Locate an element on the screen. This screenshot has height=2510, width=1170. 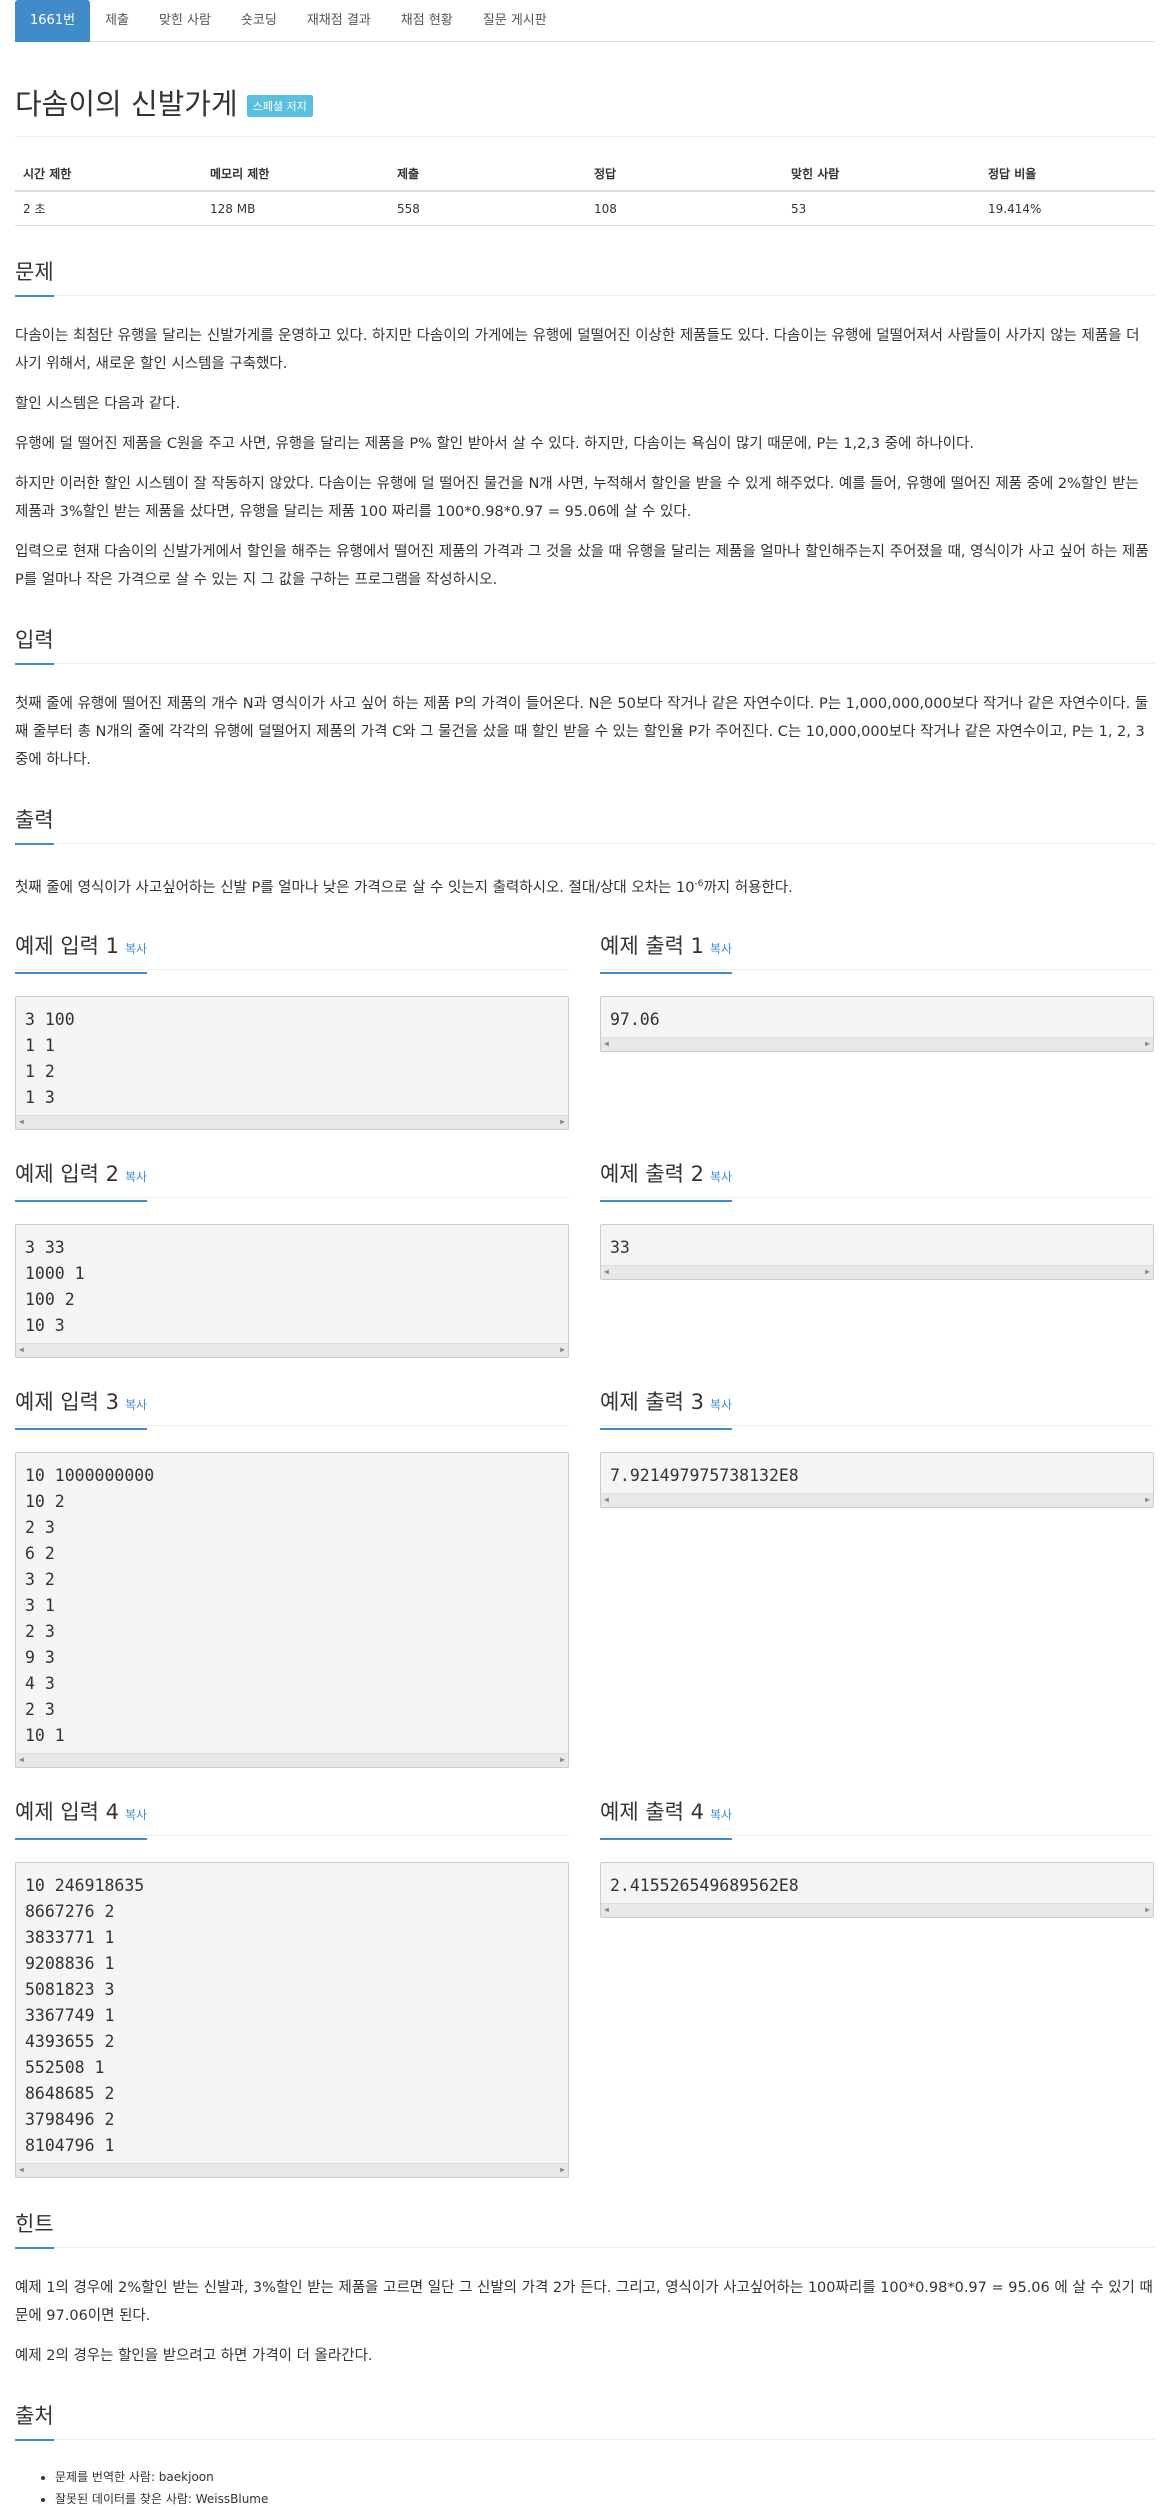
hint-section-title: 힌트 is located at coordinates (34, 2228).